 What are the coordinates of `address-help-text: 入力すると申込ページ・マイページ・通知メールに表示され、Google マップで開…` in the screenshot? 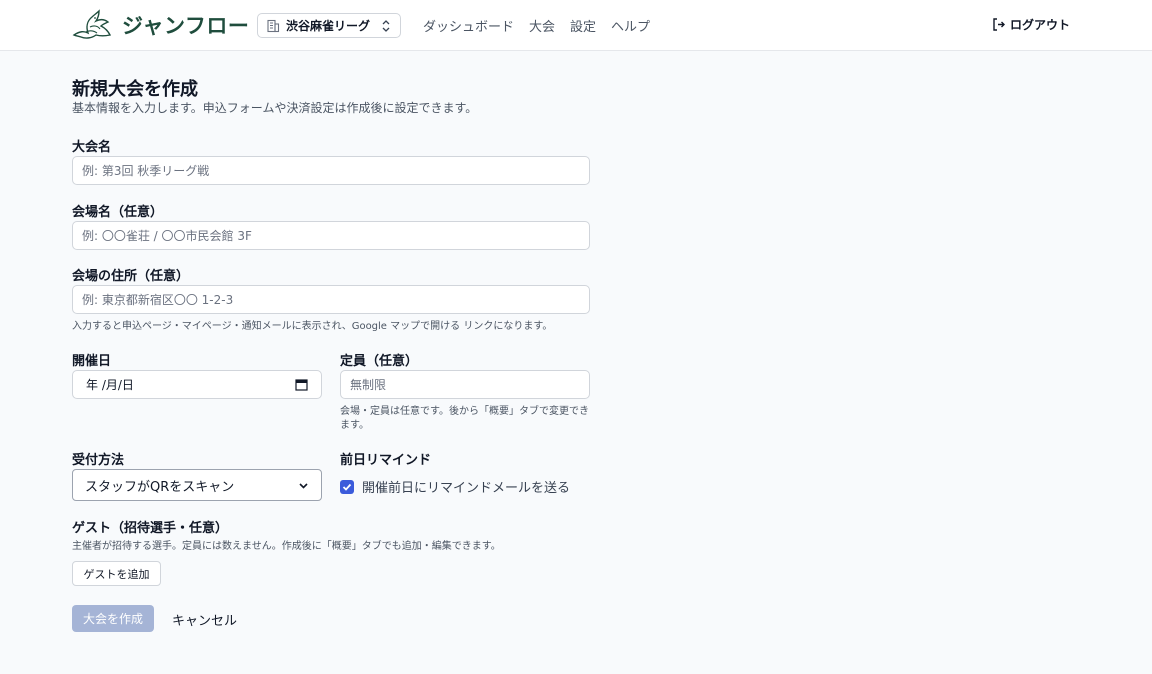 It's located at (312, 326).